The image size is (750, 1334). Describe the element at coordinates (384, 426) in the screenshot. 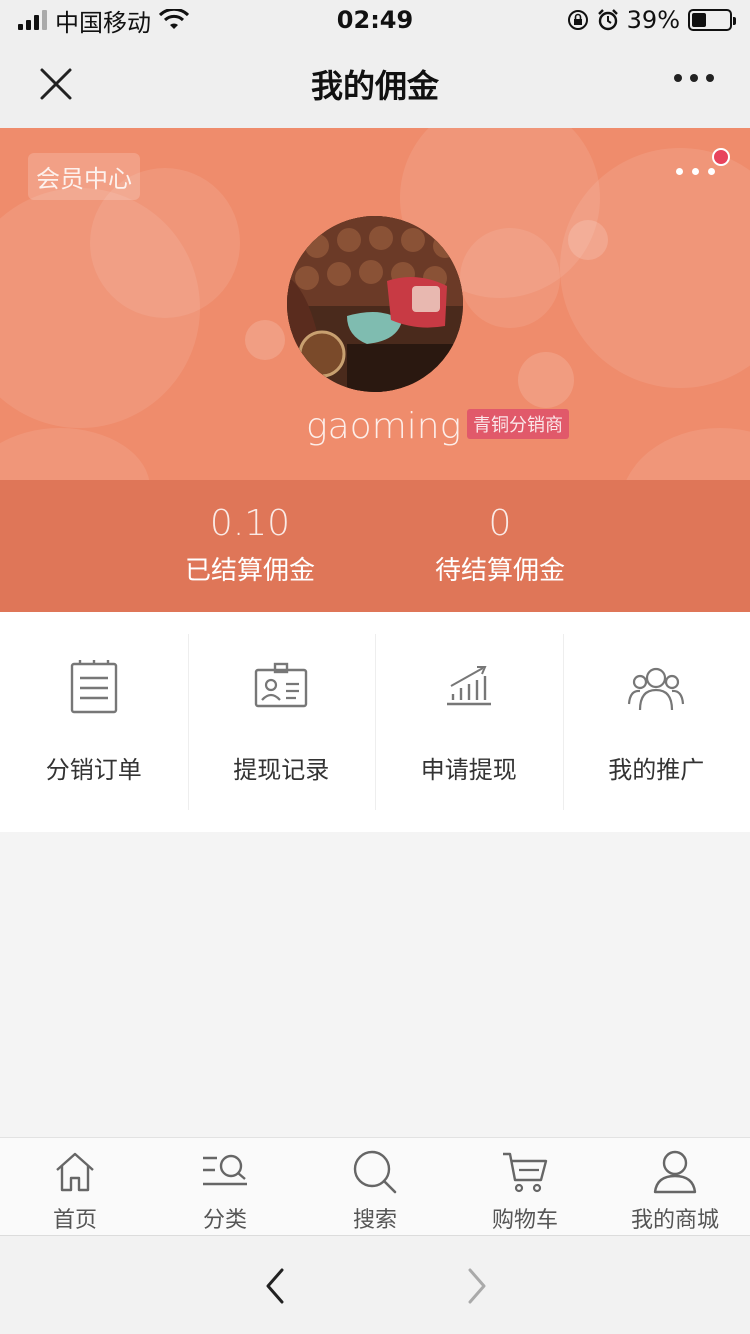

I see `username: gaoming` at that location.